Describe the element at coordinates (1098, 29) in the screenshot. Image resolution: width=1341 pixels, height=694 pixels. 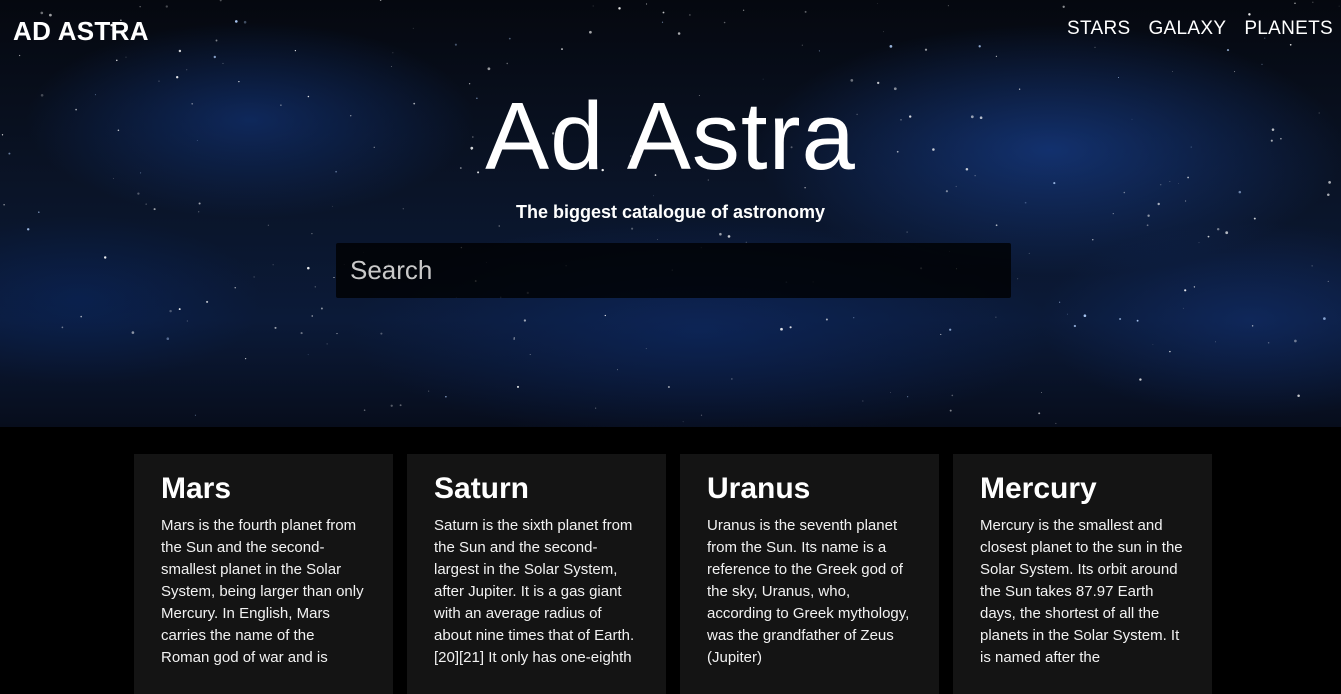
I see `nav-link-stars: STARS` at that location.